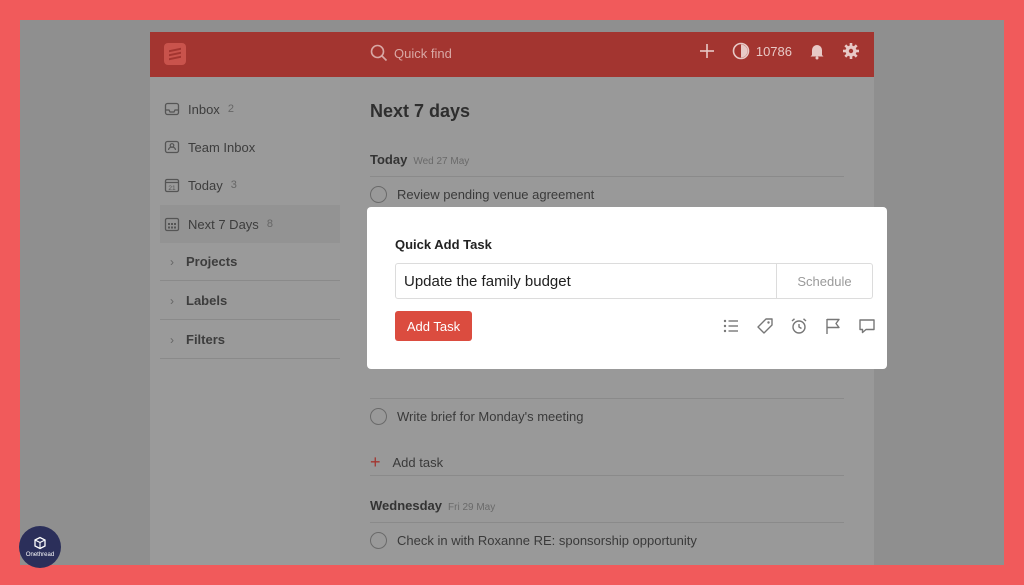 The height and width of the screenshot is (585, 1024). What do you see at coordinates (233, 185) in the screenshot?
I see `sidebar-item-count: 3` at bounding box center [233, 185].